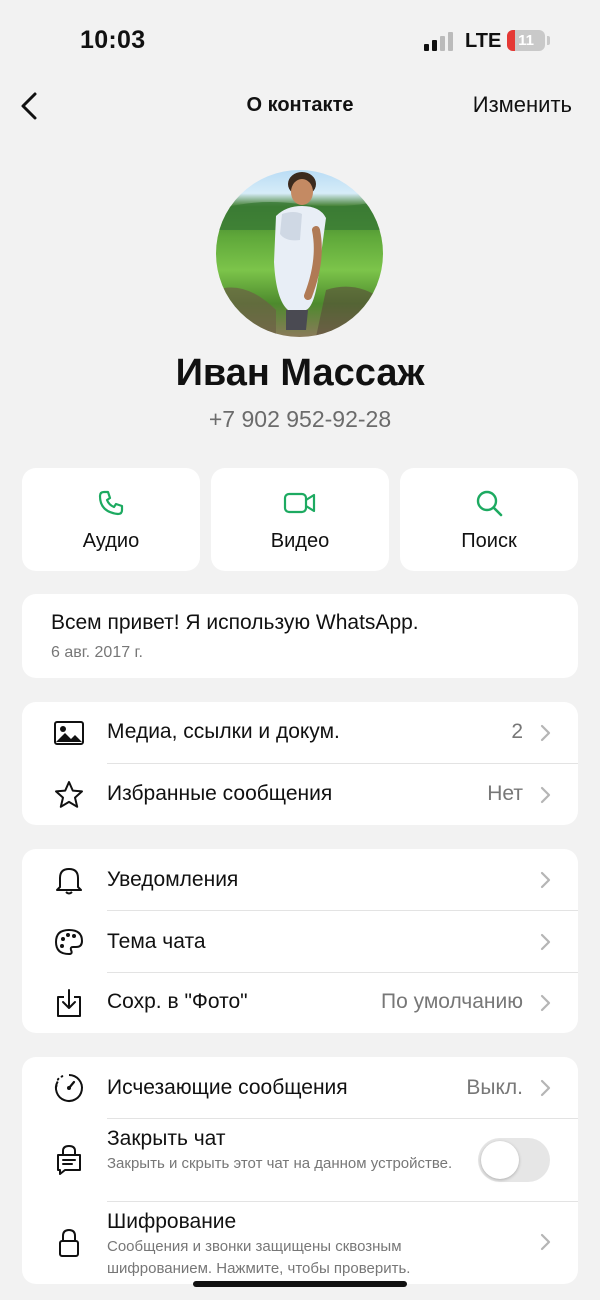  Describe the element at coordinates (517, 731) in the screenshot. I see `media-count: 2` at that location.